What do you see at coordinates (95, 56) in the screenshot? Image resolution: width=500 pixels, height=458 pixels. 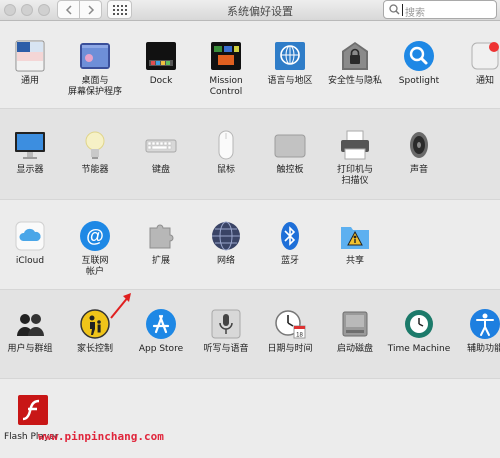 I see `desktop-screensaver-icon` at bounding box center [95, 56].